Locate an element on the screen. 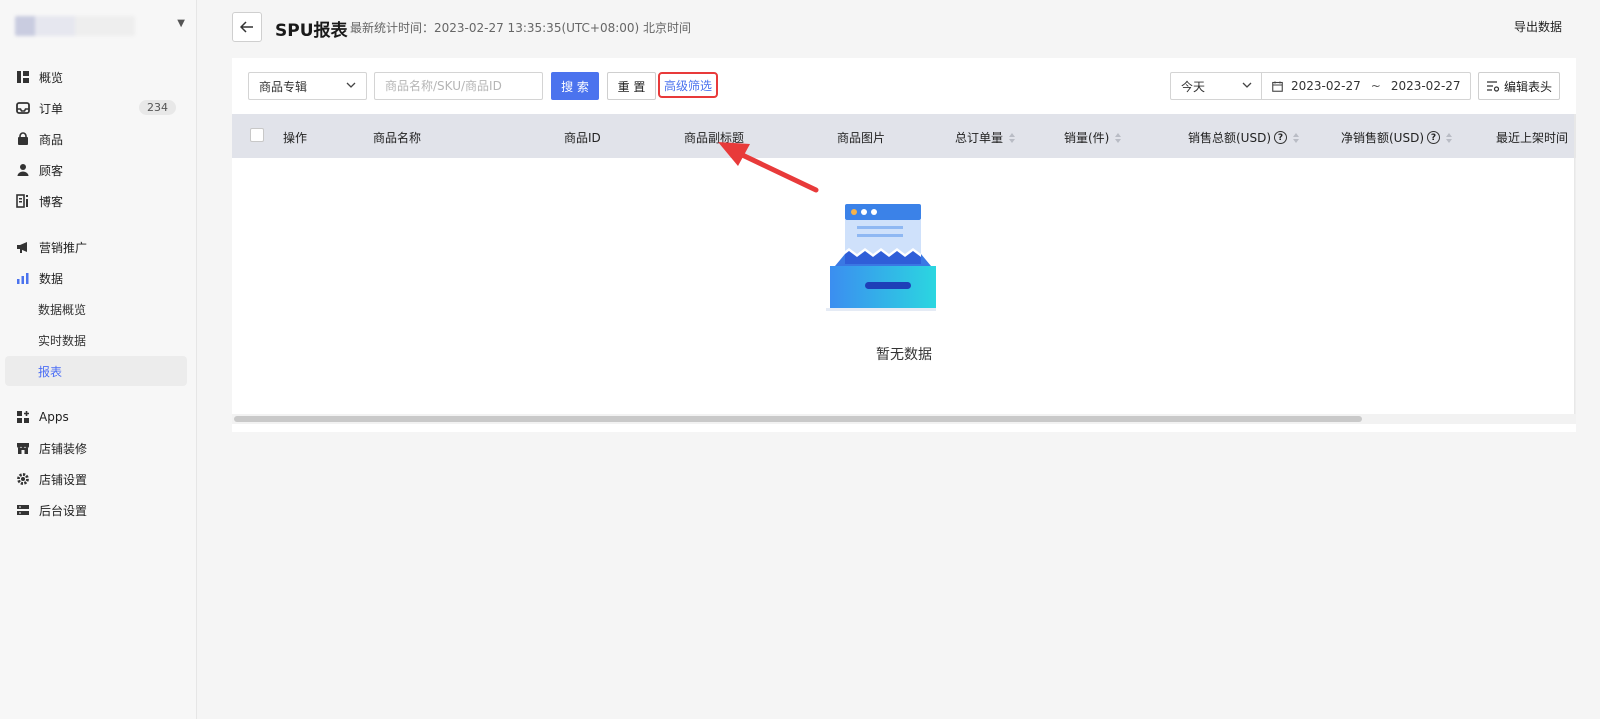 Image resolution: width=1600 pixels, height=719 pixels. orders-count-badge: 234 is located at coordinates (157, 107).